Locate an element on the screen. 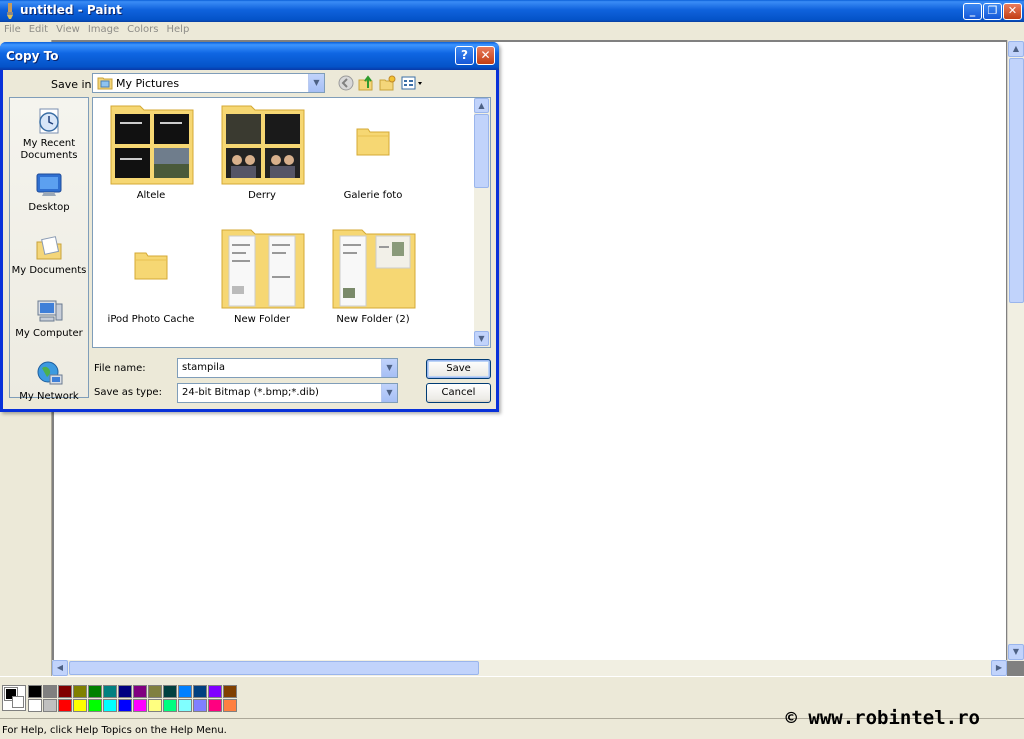 The height and width of the screenshot is (739, 1024). restore-button: ❐ is located at coordinates (992, 11).